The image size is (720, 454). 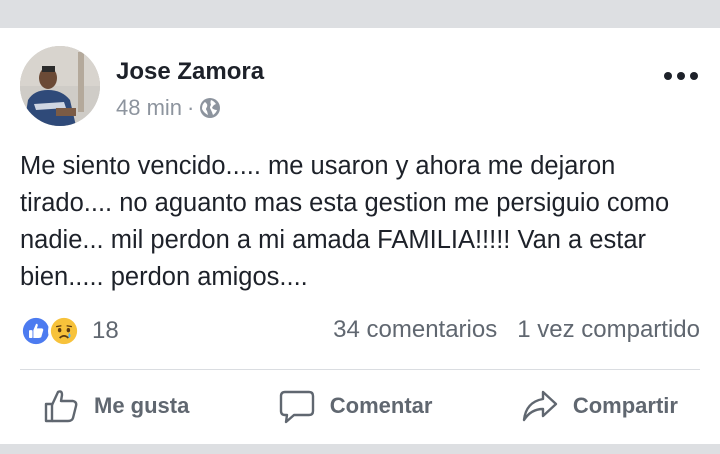 I want to click on sad-reaction-icon, so click(x=64, y=331).